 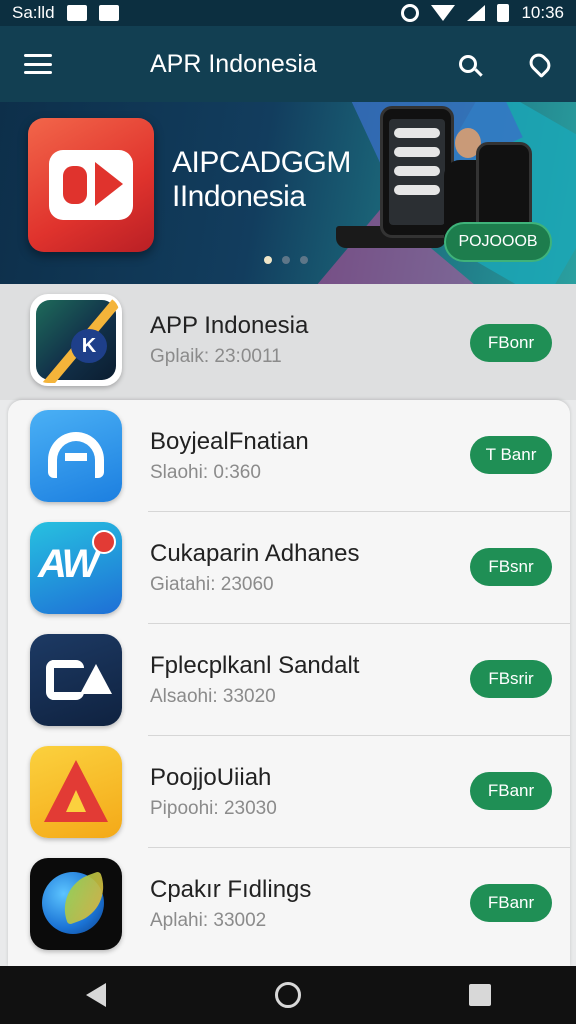 What do you see at coordinates (417, 172) in the screenshot?
I see `phone-illustration` at bounding box center [417, 172].